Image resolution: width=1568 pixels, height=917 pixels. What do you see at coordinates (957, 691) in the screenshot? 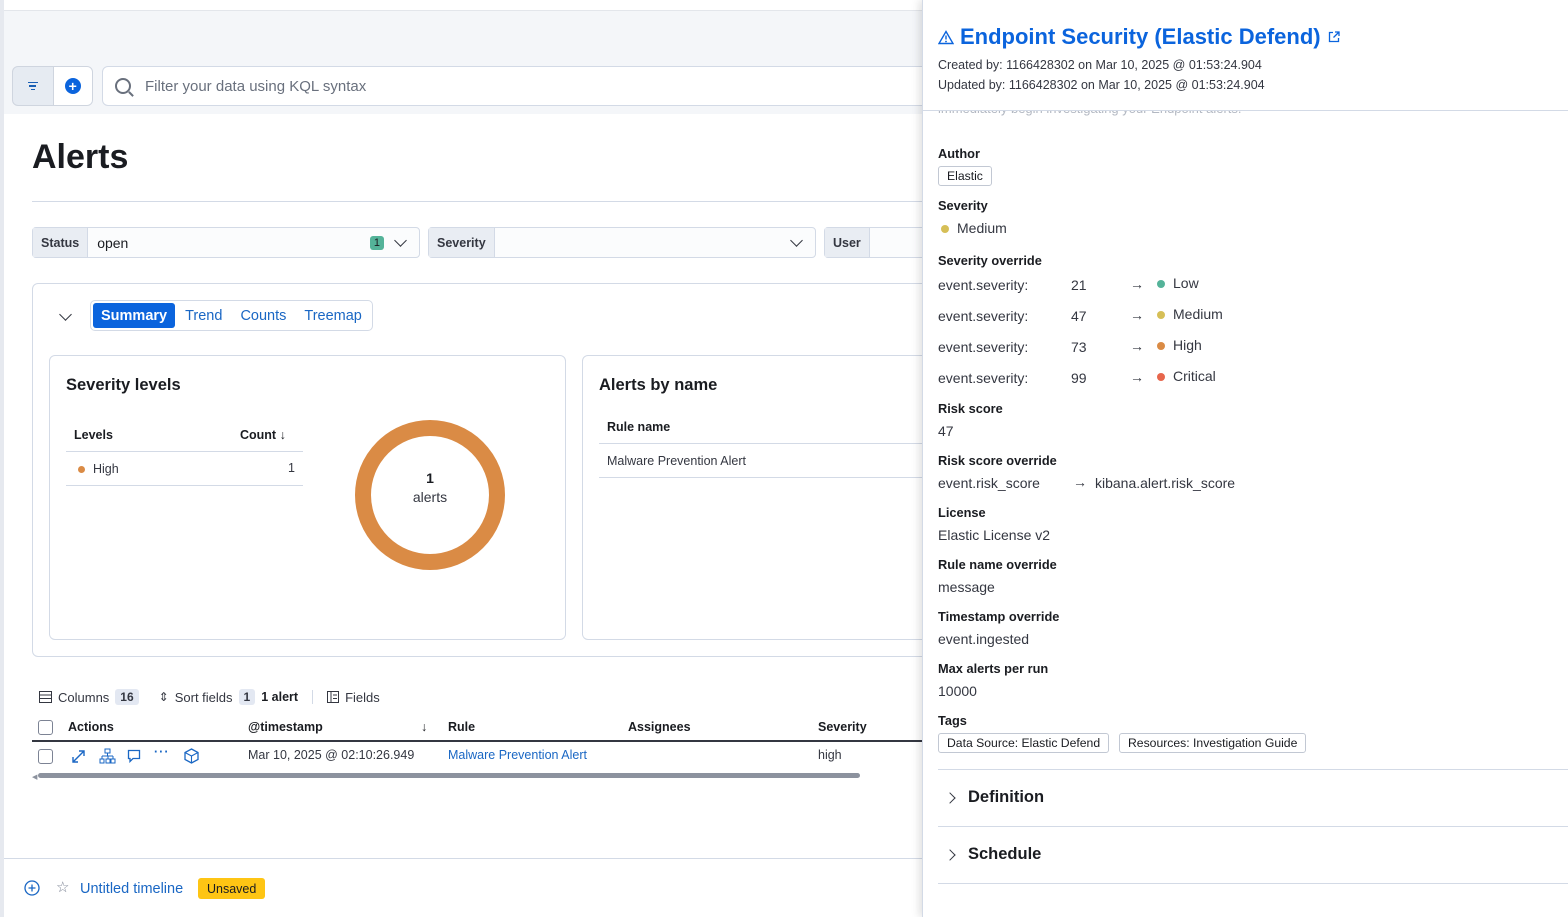
I see `max-alerts-value: 10000` at bounding box center [957, 691].